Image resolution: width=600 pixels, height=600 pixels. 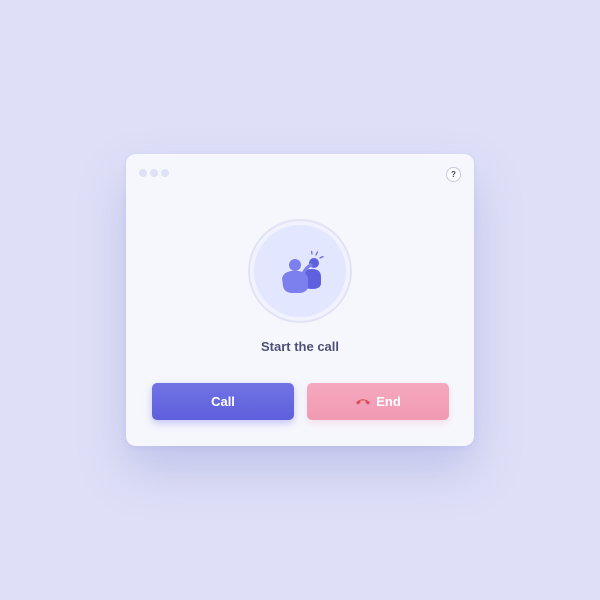 I want to click on call-button-label: Call, so click(x=223, y=401).